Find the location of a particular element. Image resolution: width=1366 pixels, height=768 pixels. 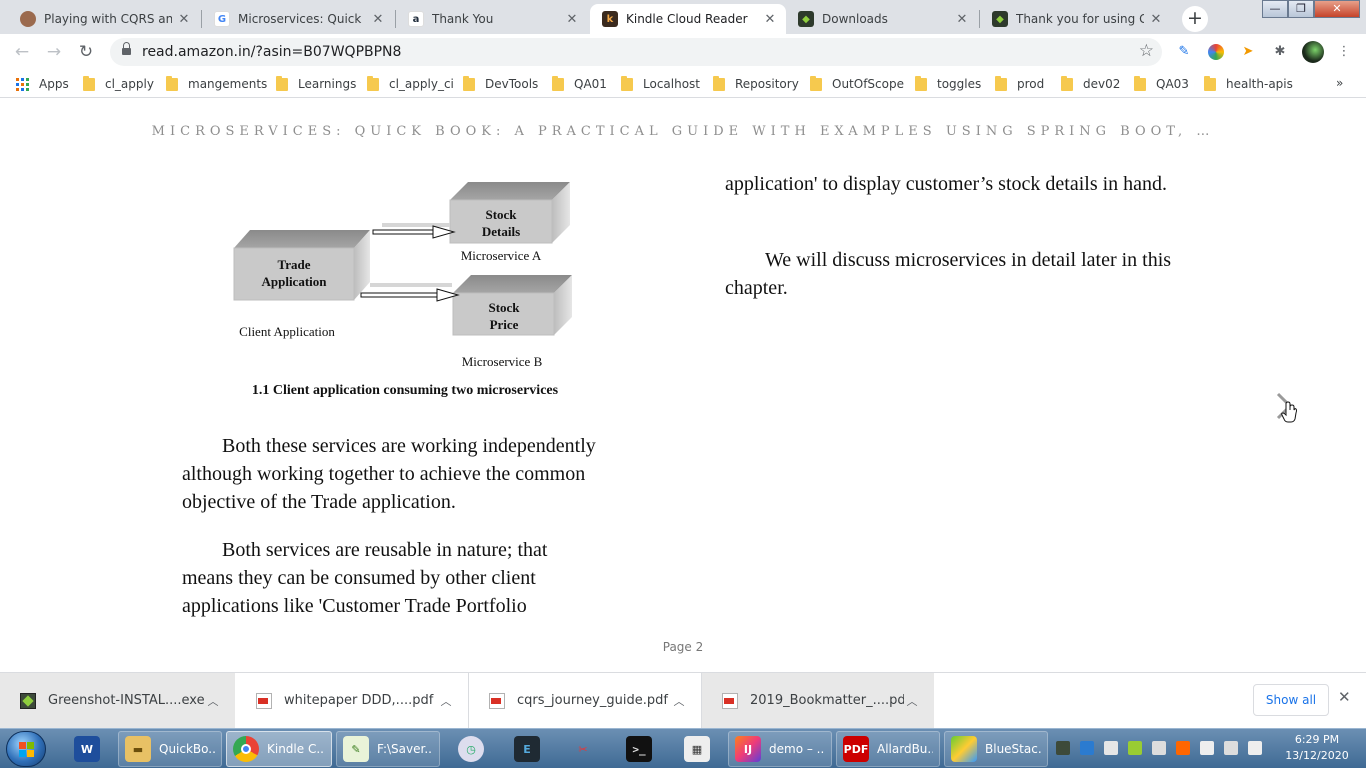

stock-details-box: Stock Details is located at coordinates (509, 213).